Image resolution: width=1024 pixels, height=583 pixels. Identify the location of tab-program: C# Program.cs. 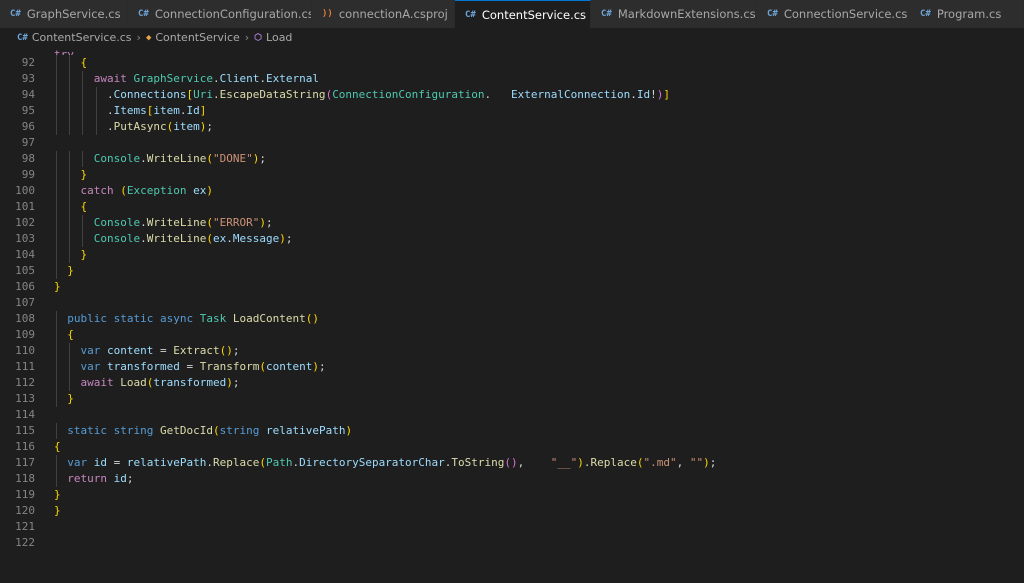
(967, 14).